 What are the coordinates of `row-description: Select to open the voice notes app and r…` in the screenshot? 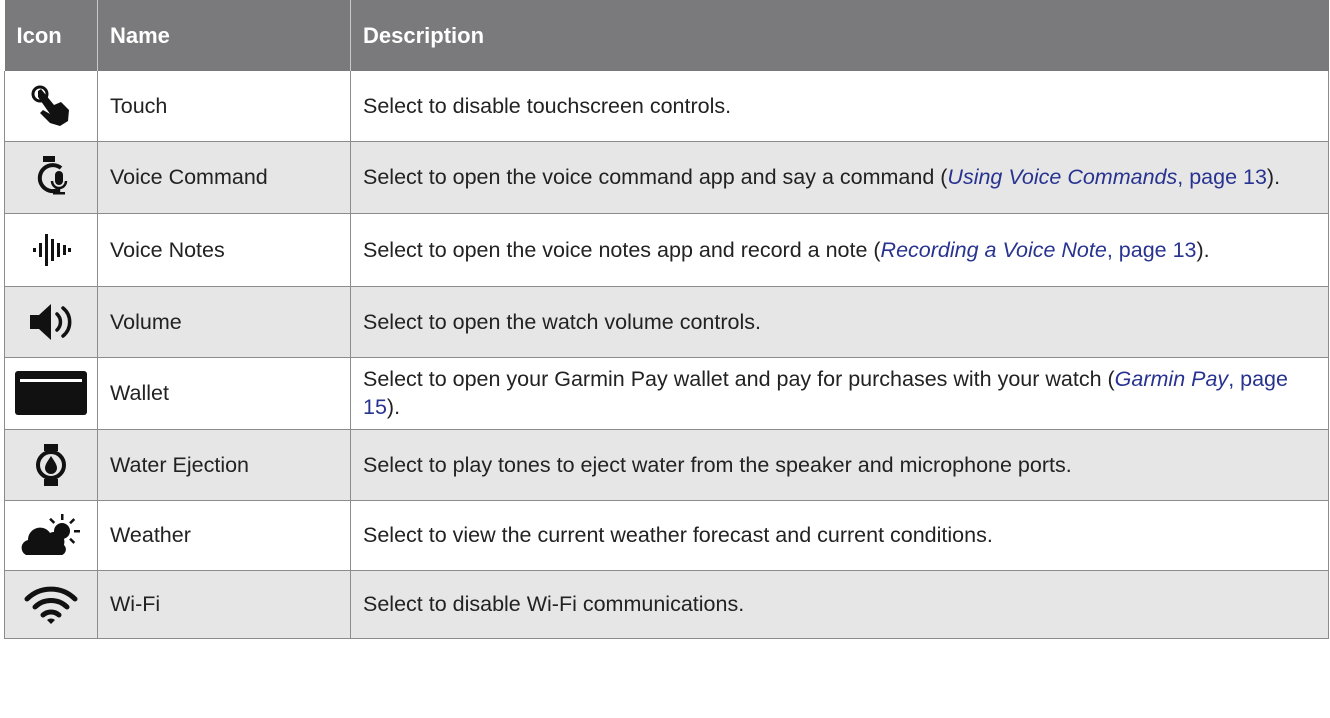 It's located at (839, 250).